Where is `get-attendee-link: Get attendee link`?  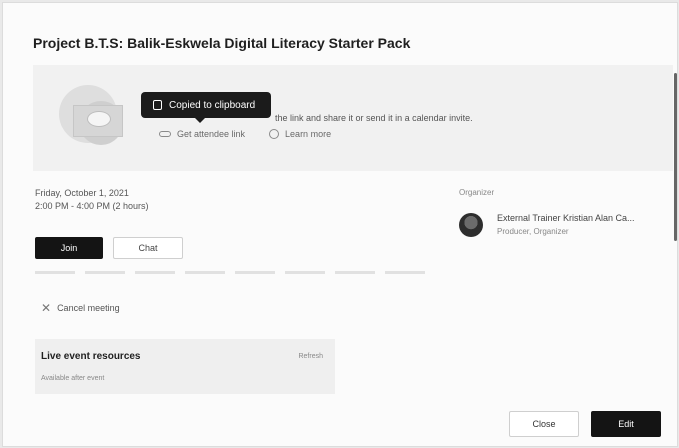 get-attendee-link: Get attendee link is located at coordinates (211, 134).